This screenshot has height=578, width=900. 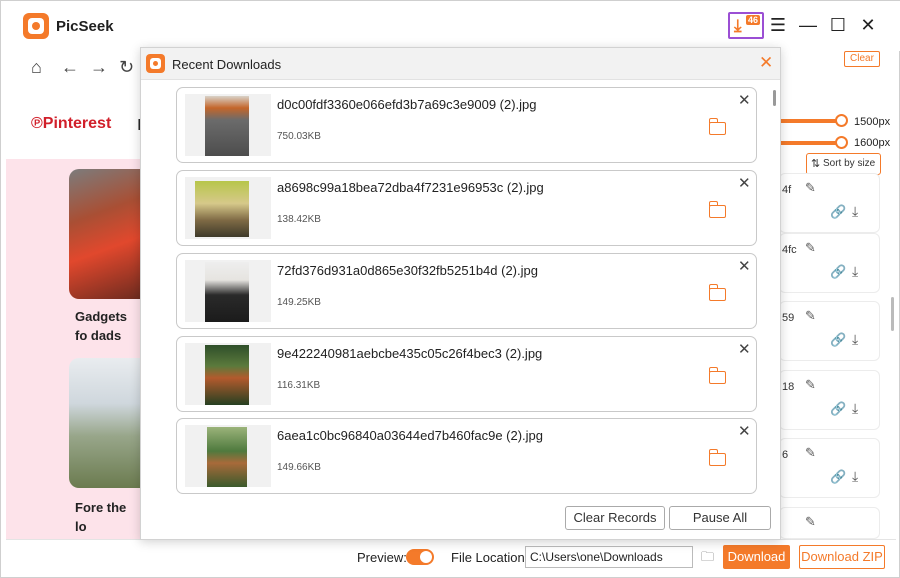 What do you see at coordinates (787, 190) in the screenshot?
I see `item-name-fragment: 4f` at bounding box center [787, 190].